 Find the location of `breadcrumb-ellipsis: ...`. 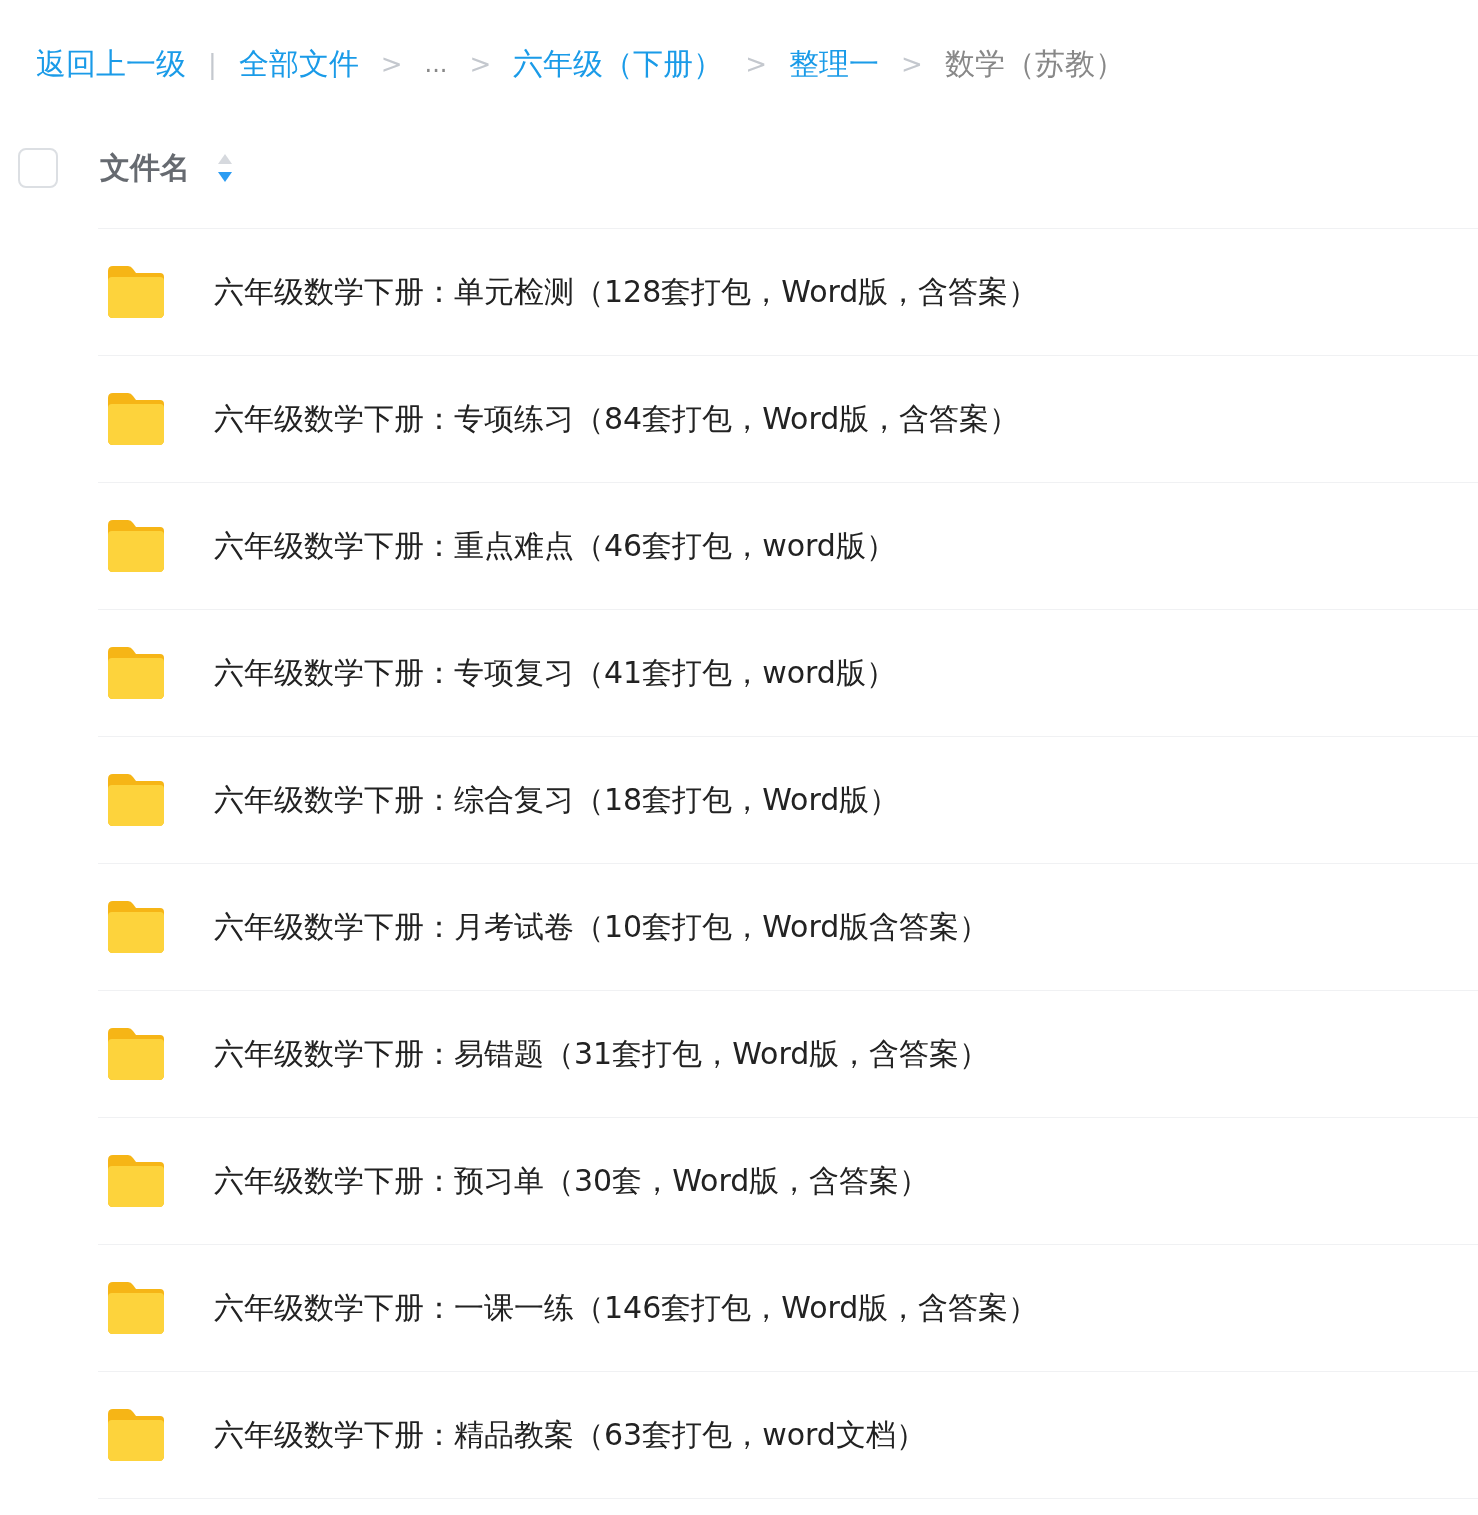

breadcrumb-ellipsis: ... is located at coordinates (436, 64).